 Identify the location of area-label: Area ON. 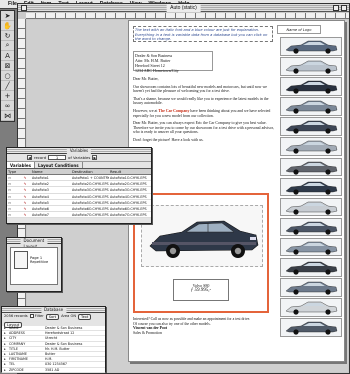
(69, 316).